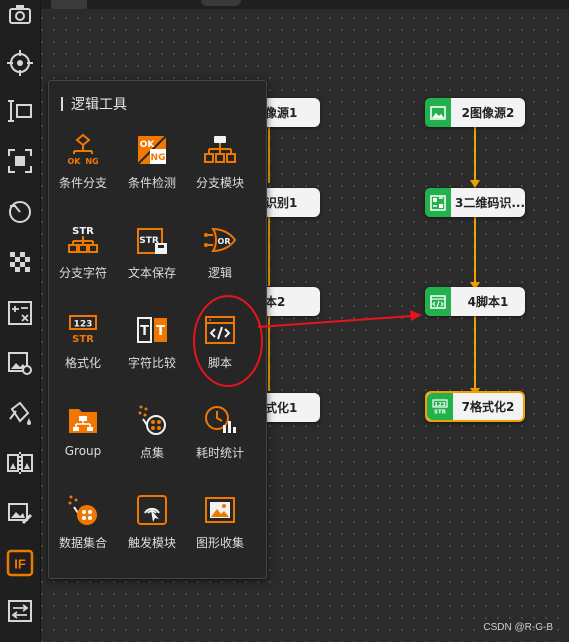 The image size is (569, 642). I want to click on watermark: CSDN @R-G-B, so click(518, 627).